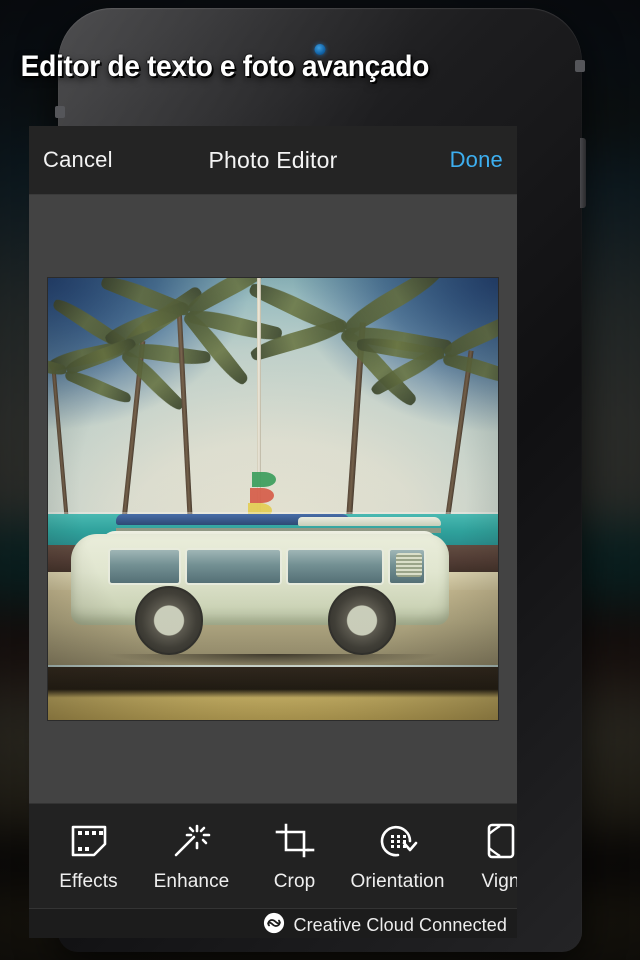  What do you see at coordinates (78, 160) in the screenshot?
I see `cancel-button: Cancel` at bounding box center [78, 160].